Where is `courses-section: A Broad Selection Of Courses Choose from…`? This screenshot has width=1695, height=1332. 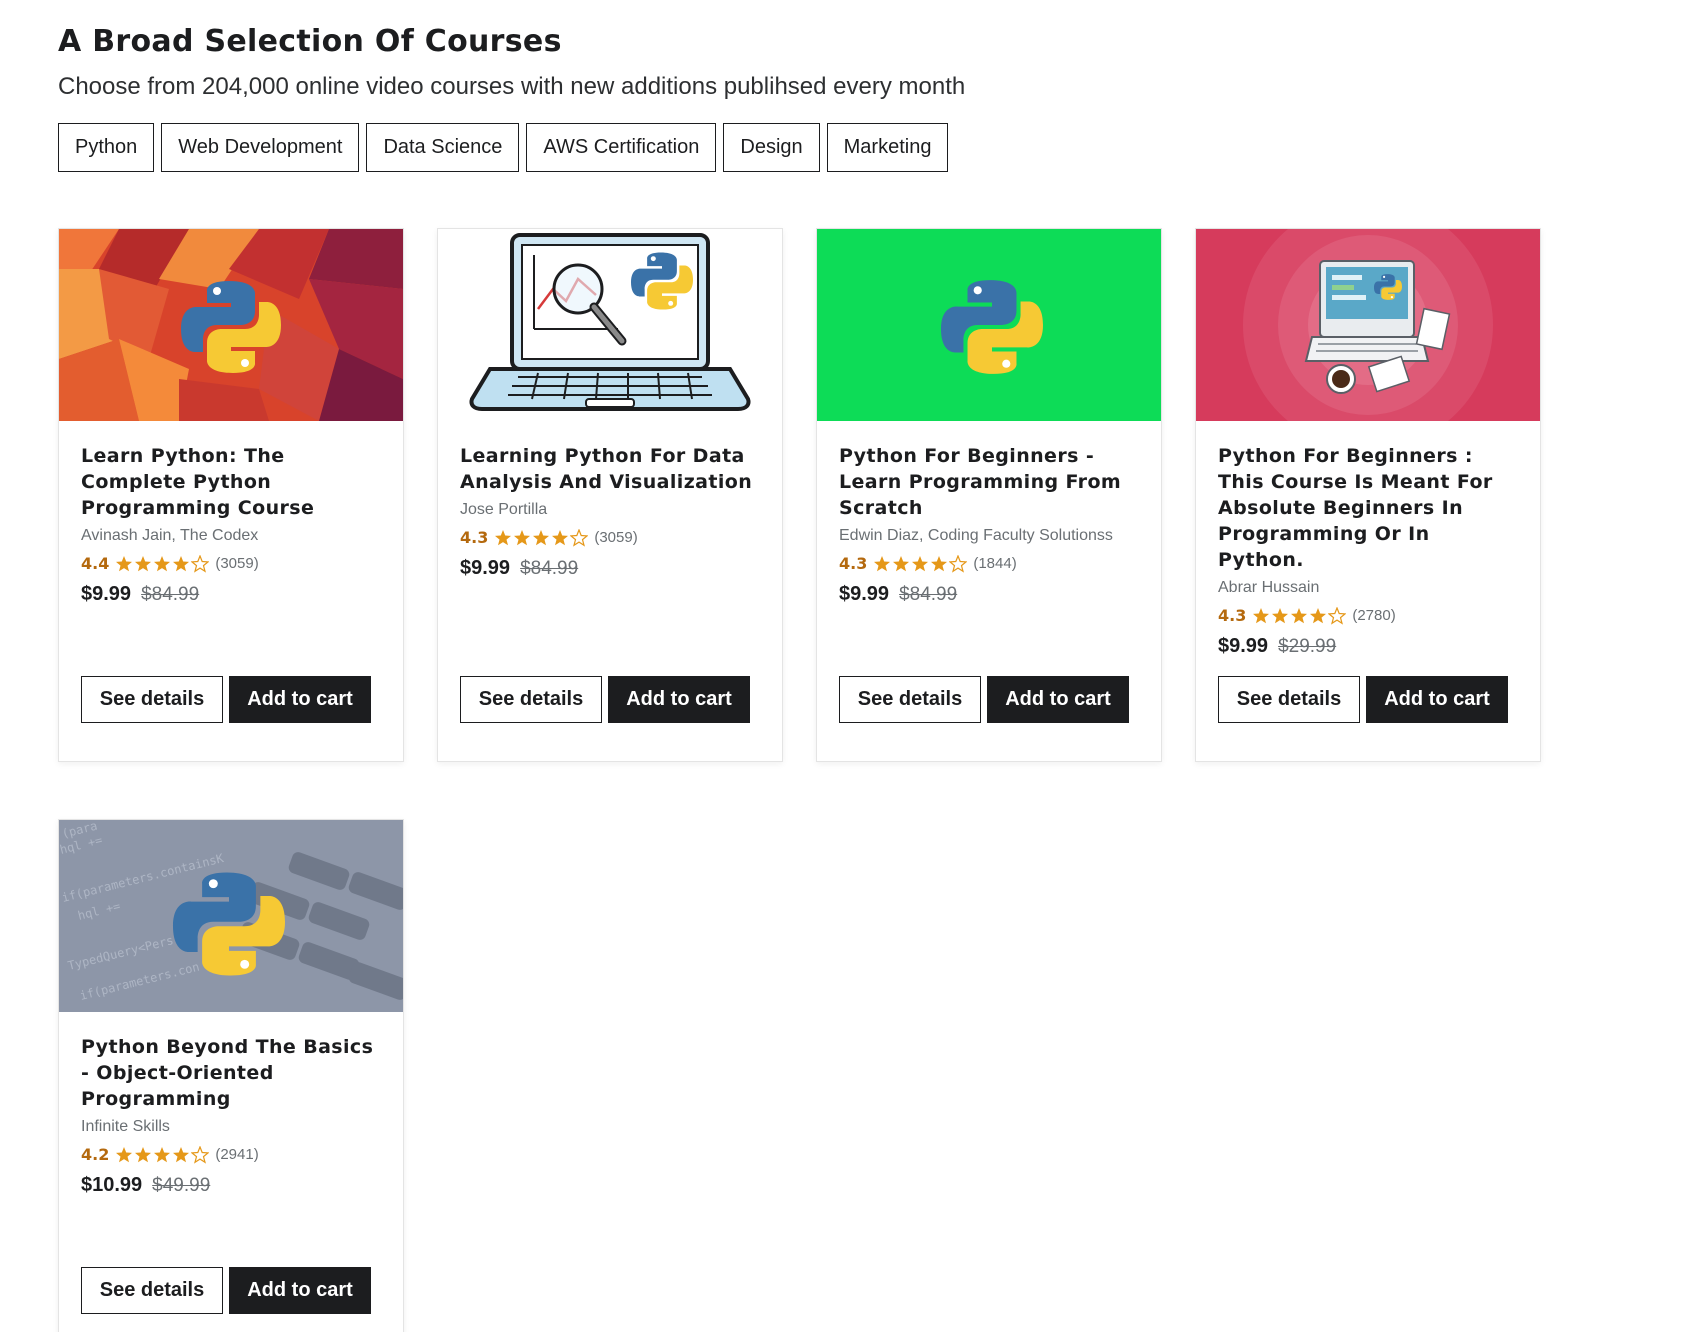 courses-section: A Broad Selection Of Courses Choose from… is located at coordinates (858, 98).